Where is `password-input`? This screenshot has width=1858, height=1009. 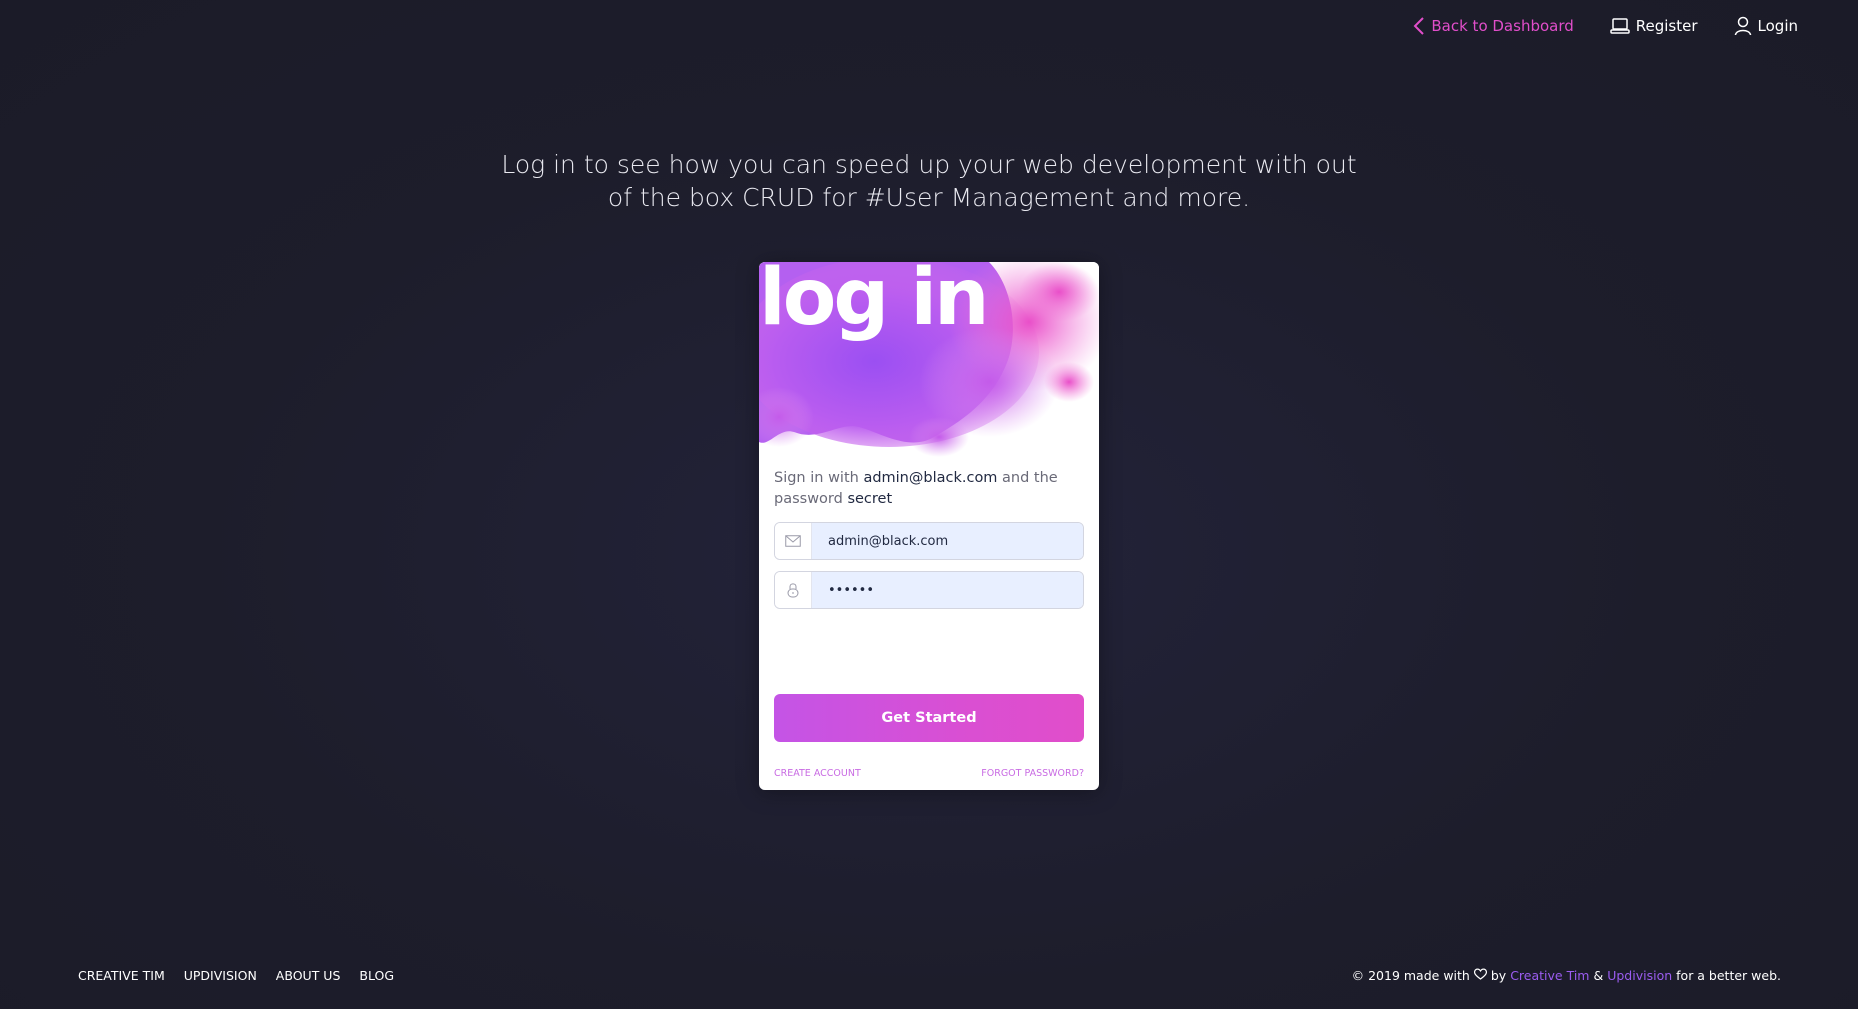
password-input is located at coordinates (947, 590).